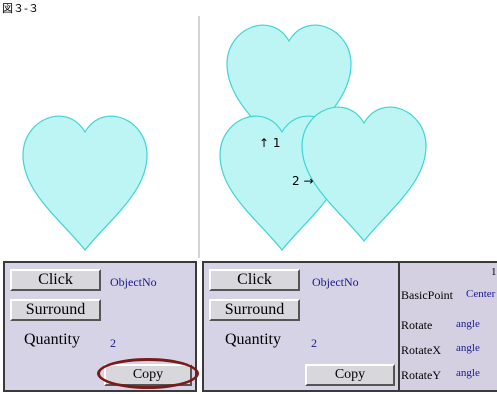  What do you see at coordinates (253, 339) in the screenshot?
I see `quantity-label-2: Quantity` at bounding box center [253, 339].